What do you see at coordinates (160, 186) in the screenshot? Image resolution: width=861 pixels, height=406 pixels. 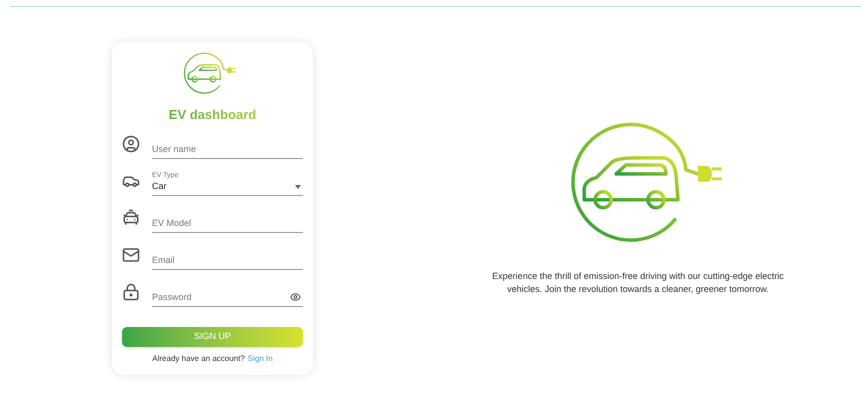 I see `field-value: Car` at bounding box center [160, 186].